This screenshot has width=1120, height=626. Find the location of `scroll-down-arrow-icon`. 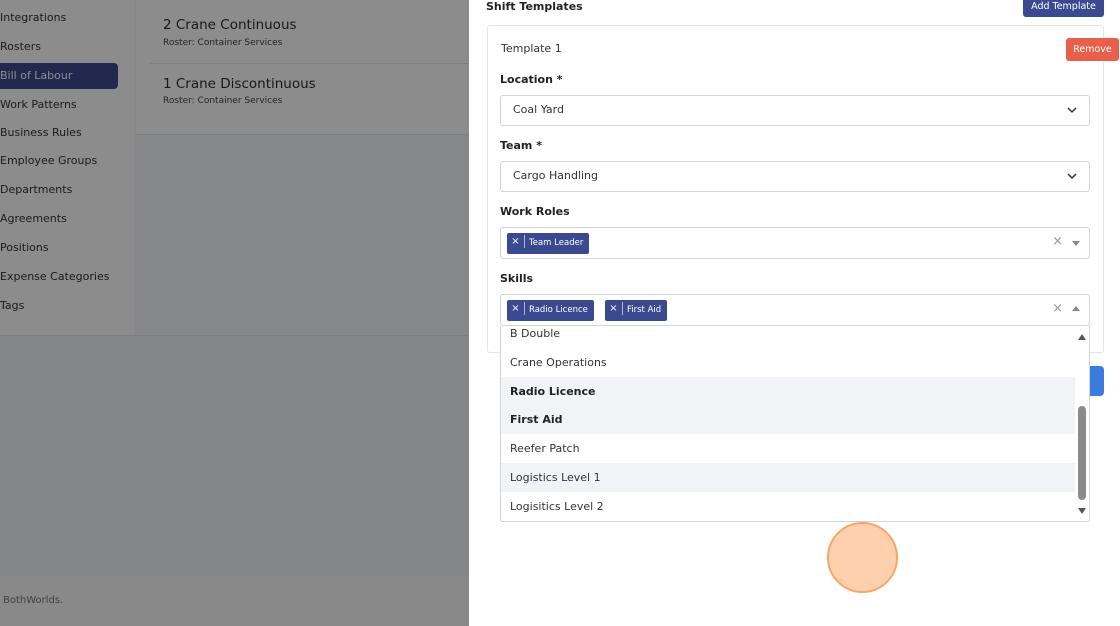

scroll-down-arrow-icon is located at coordinates (1082, 511).